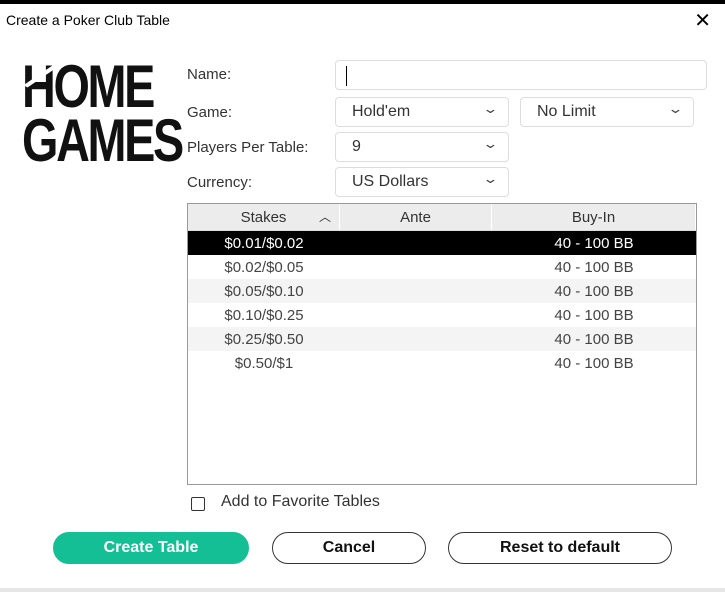 Image resolution: width=725 pixels, height=592 pixels. Describe the element at coordinates (442, 339) in the screenshot. I see `table-row: $0.25/$0.50 40 - 100 BB` at that location.